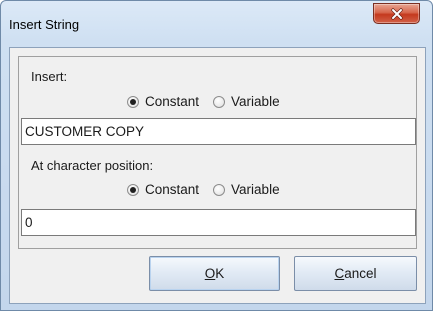 This screenshot has height=311, width=433. Describe the element at coordinates (218, 131) in the screenshot. I see `insert-string-input` at that location.